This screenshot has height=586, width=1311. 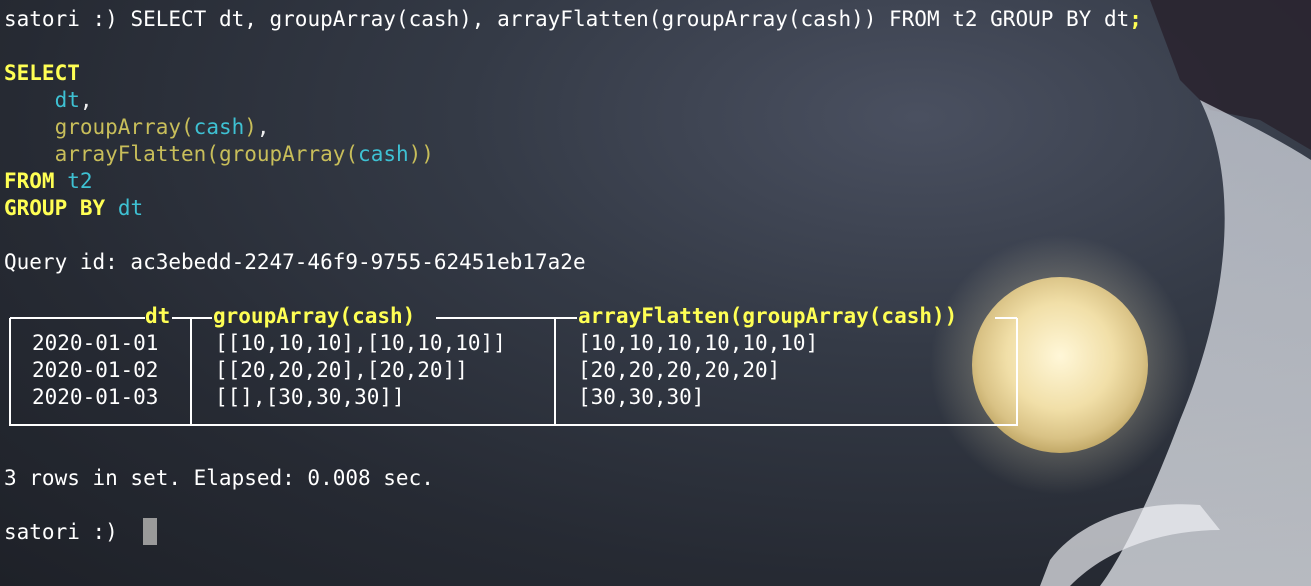 What do you see at coordinates (158, 316) in the screenshot?
I see `column-header-dt: dt` at bounding box center [158, 316].